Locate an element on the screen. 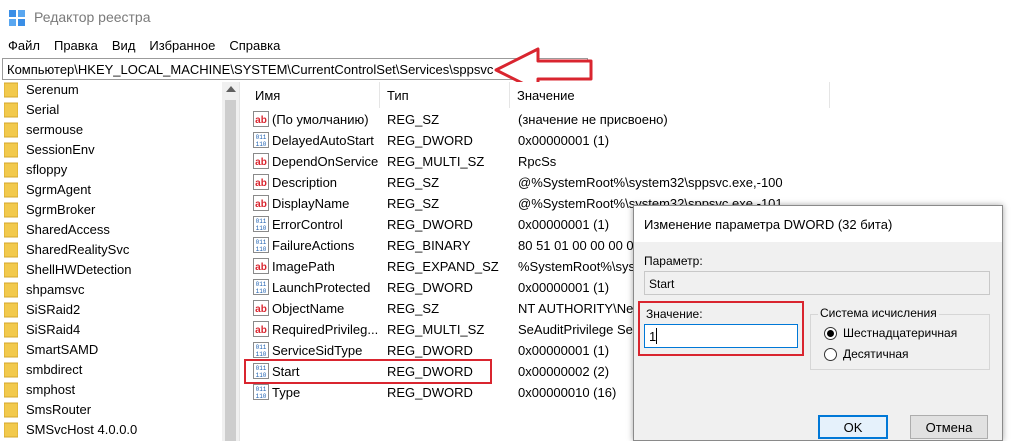 The width and height of the screenshot is (1024, 441). tree-item: ShellHWDetection is located at coordinates (110, 270).